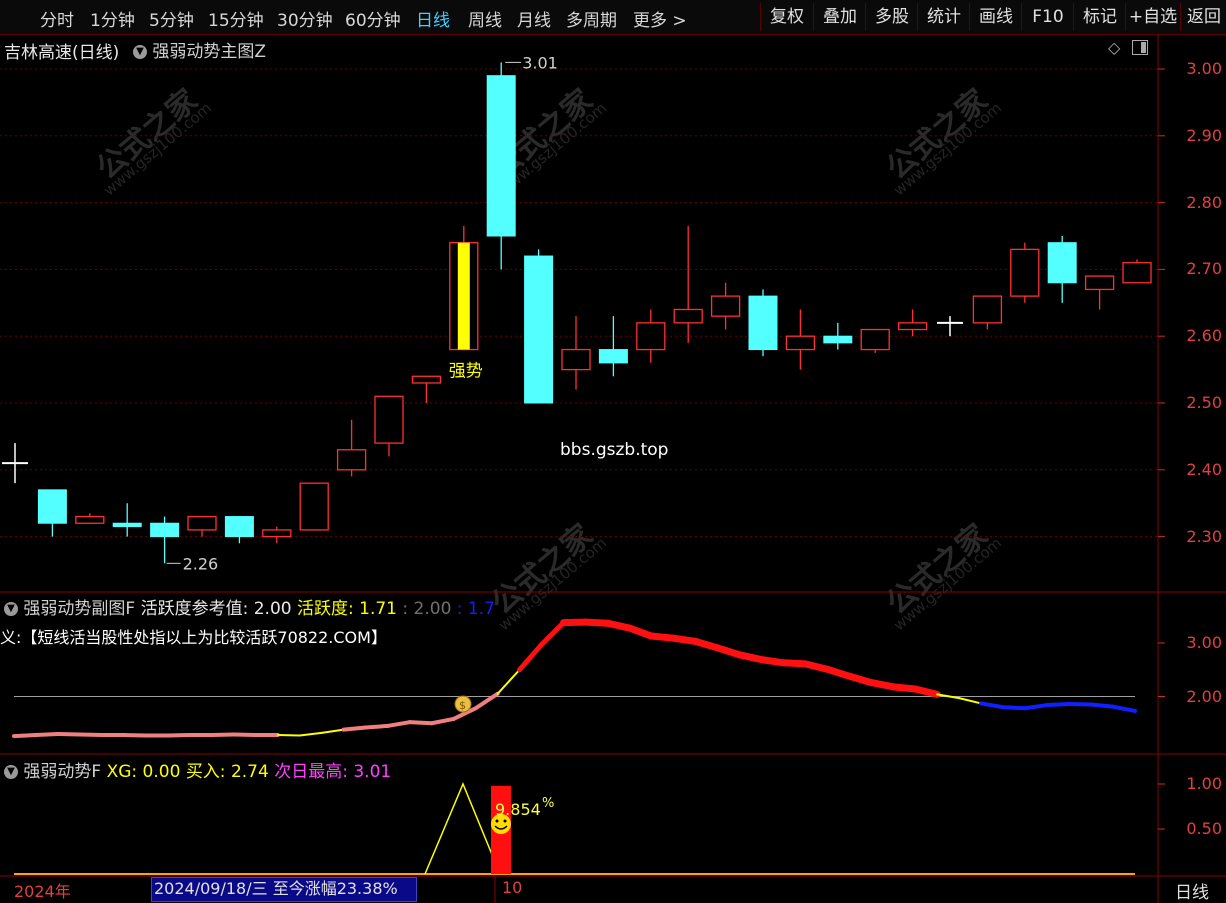 This screenshot has width=1226, height=903. Describe the element at coordinates (462, 705) in the screenshot. I see `money-bag-icon: $` at that location.